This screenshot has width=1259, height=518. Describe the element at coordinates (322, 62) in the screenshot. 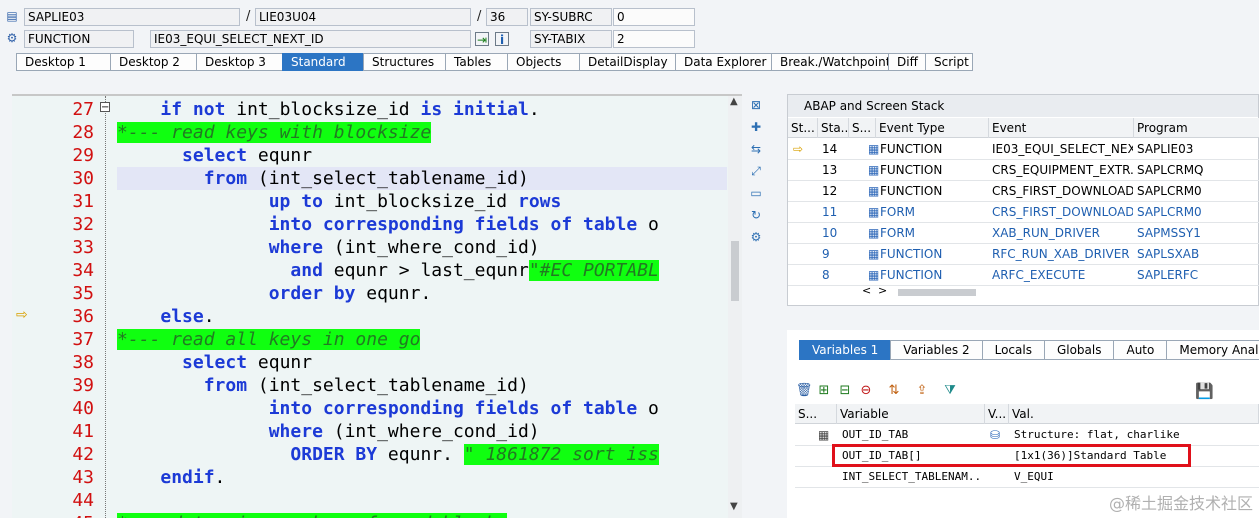

I see `tab-standard: Standard` at that location.